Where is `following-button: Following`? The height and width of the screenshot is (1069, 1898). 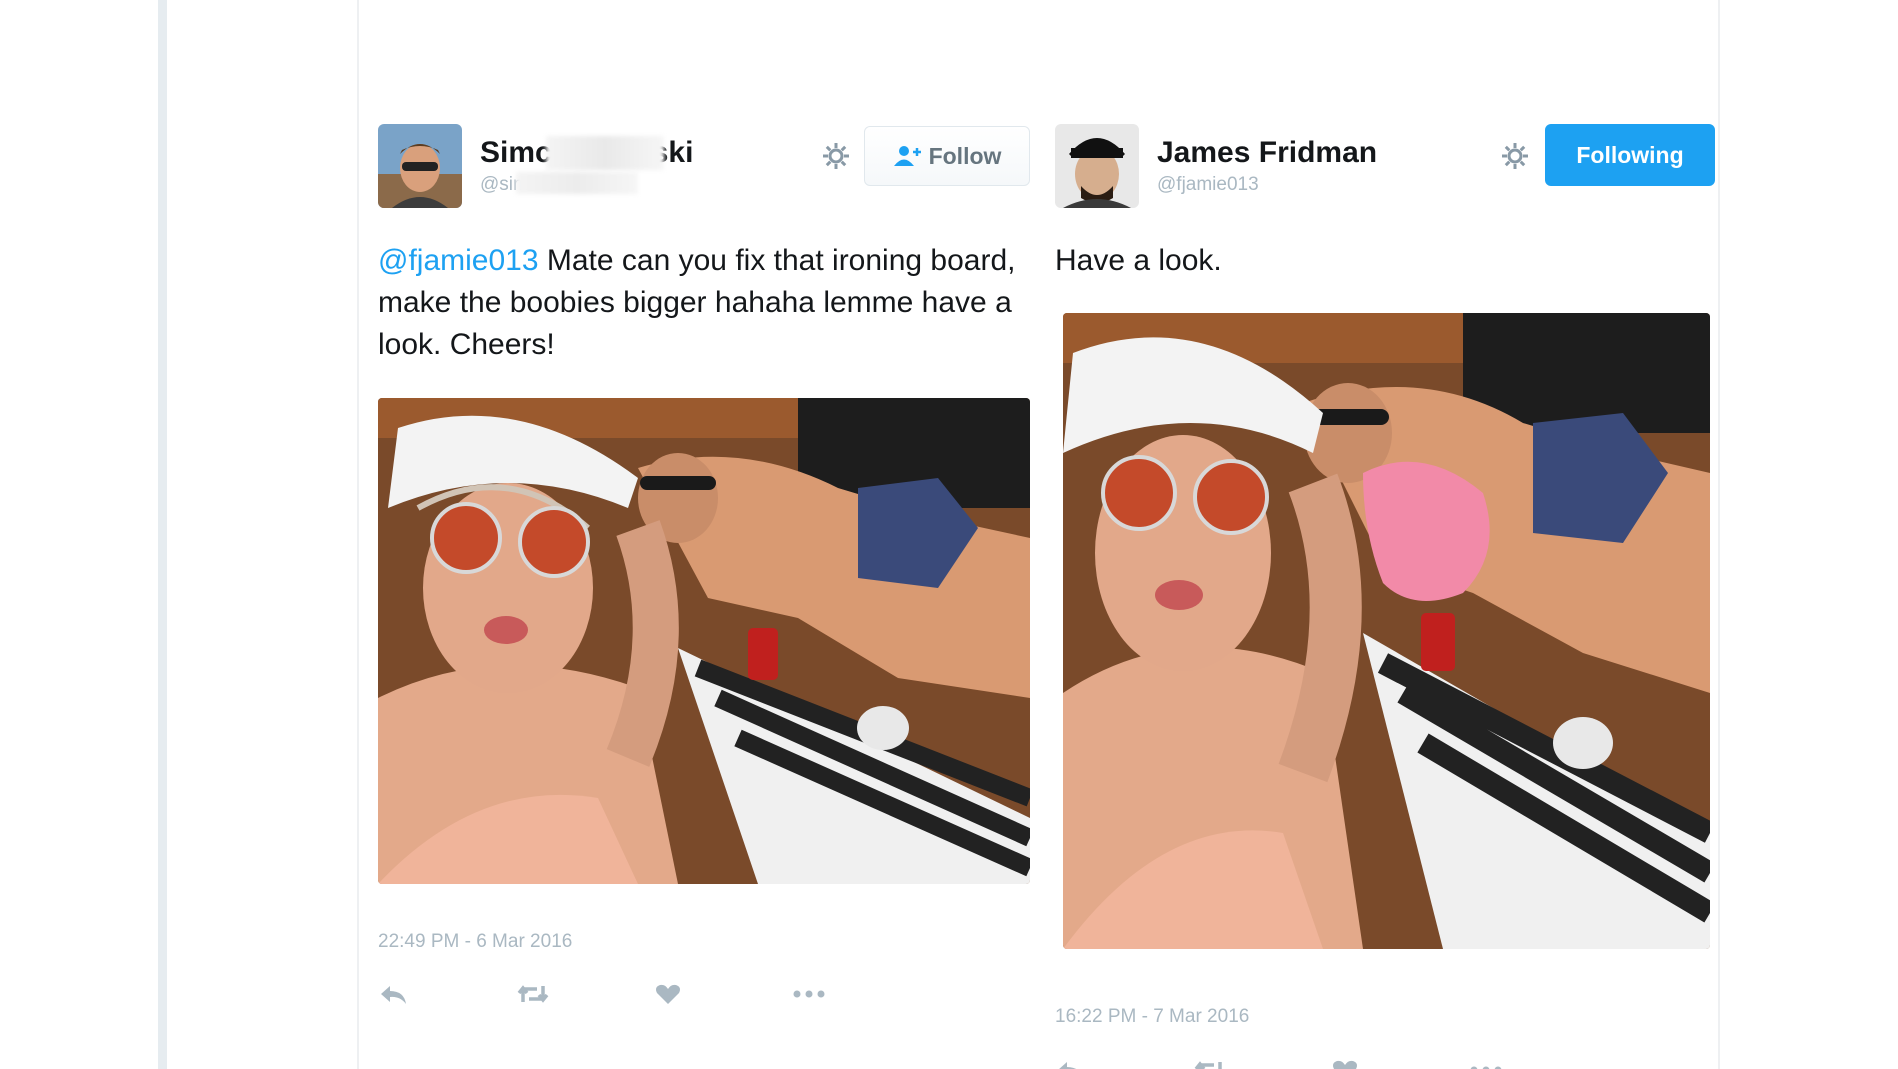 following-button: Following is located at coordinates (1630, 155).